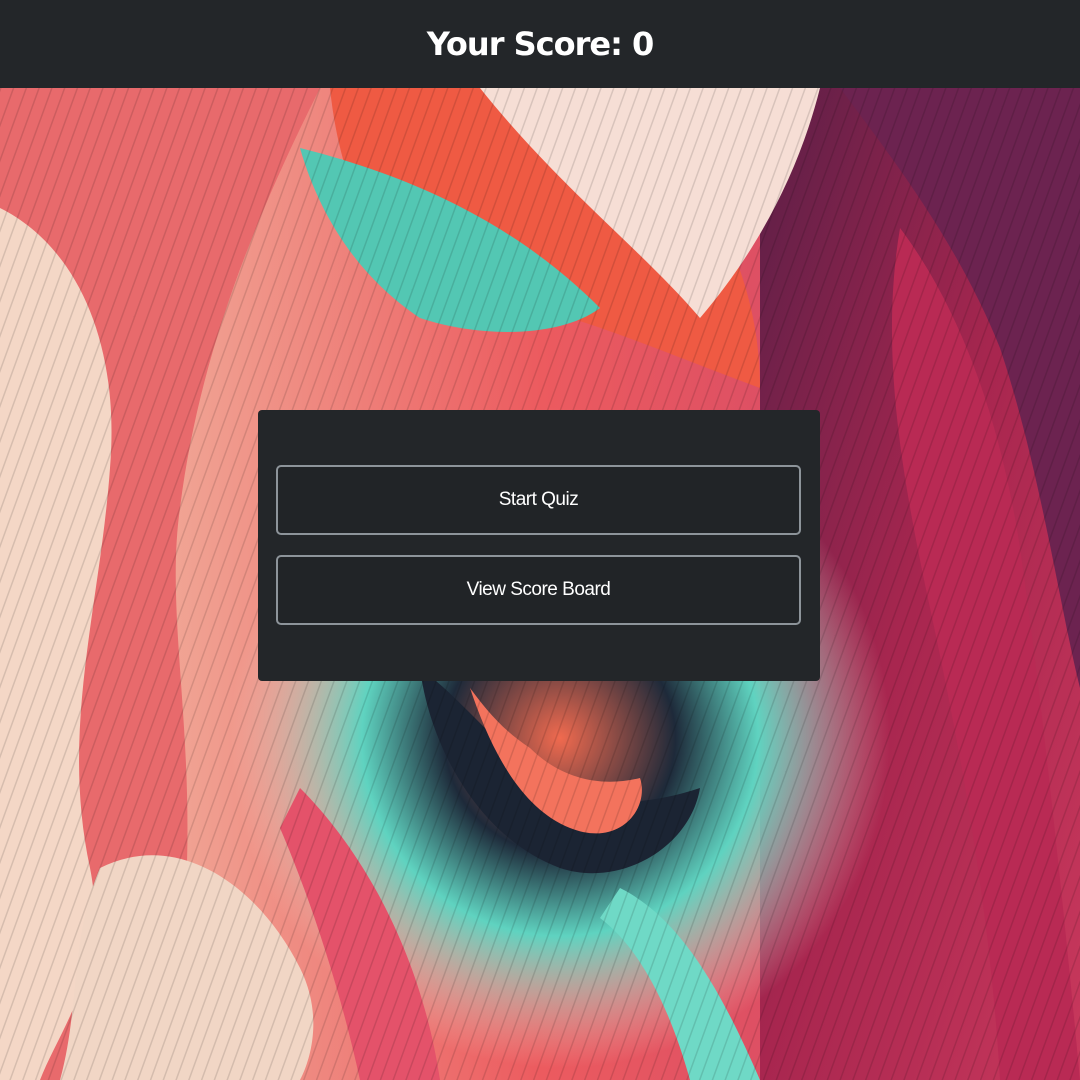 The width and height of the screenshot is (1080, 1080). Describe the element at coordinates (538, 500) in the screenshot. I see `start-quiz-button: Start Quiz` at that location.